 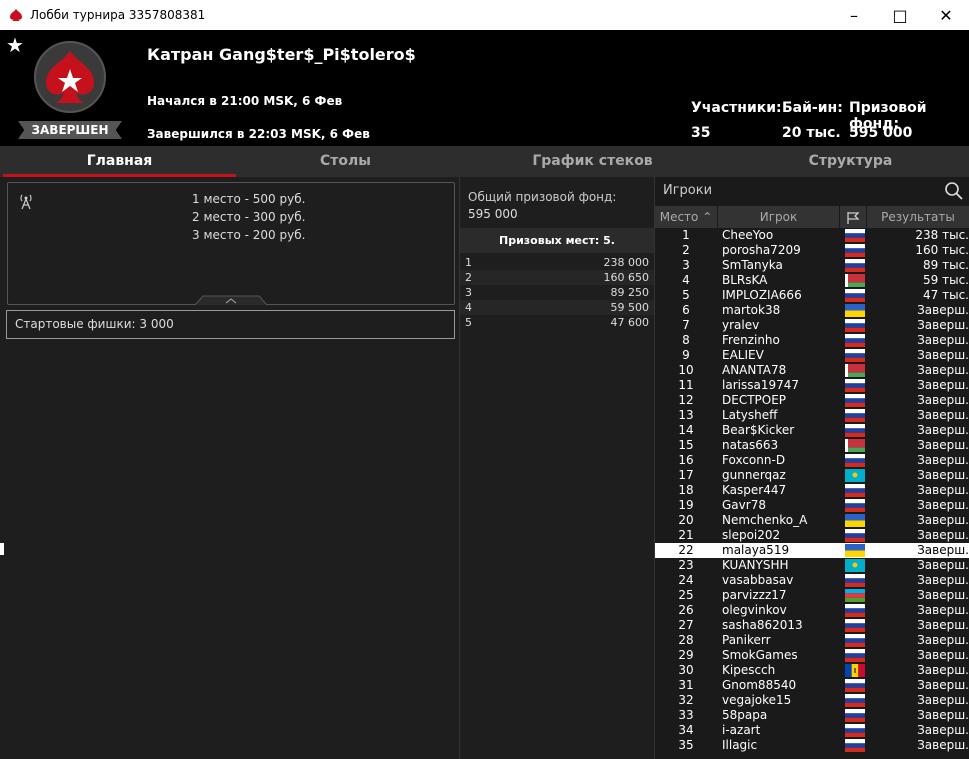 I want to click on player-row: 9 EALIEV Заверш., so click(x=812, y=355).